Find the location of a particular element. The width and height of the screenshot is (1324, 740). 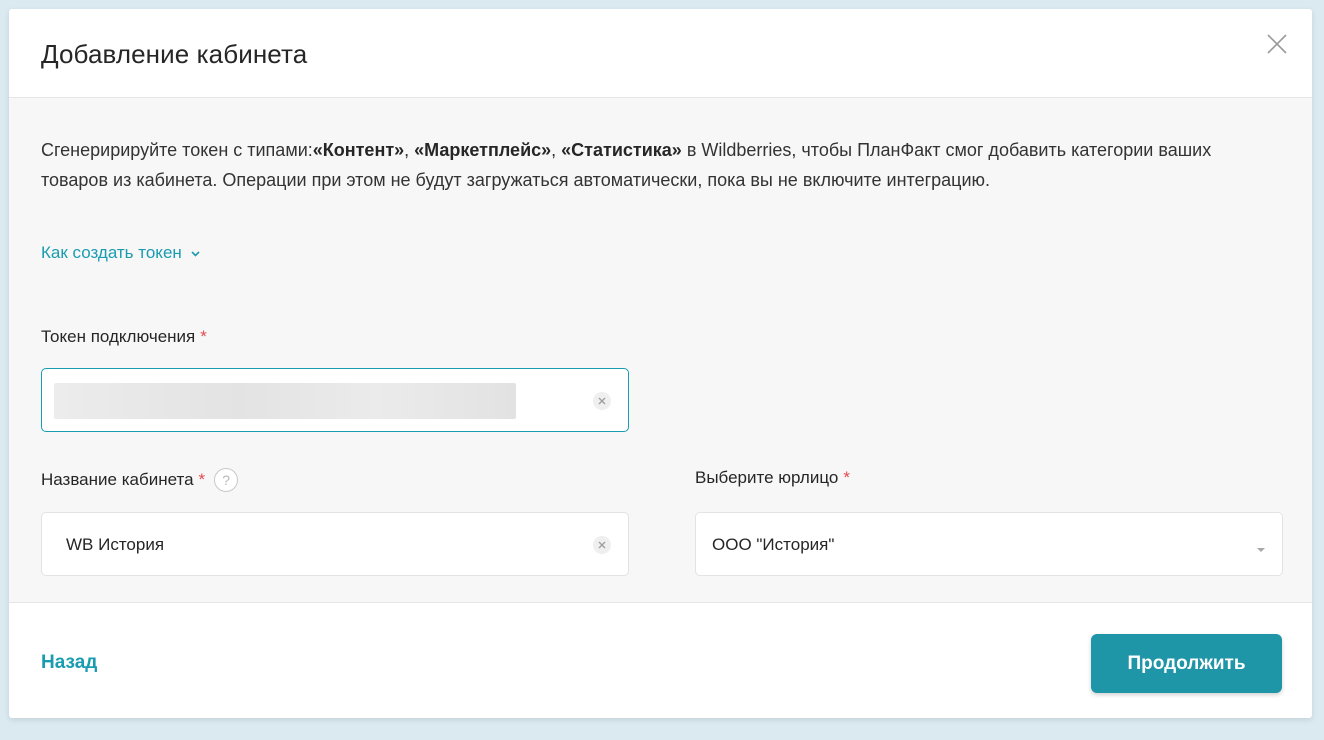

token-value-redacted is located at coordinates (285, 401).